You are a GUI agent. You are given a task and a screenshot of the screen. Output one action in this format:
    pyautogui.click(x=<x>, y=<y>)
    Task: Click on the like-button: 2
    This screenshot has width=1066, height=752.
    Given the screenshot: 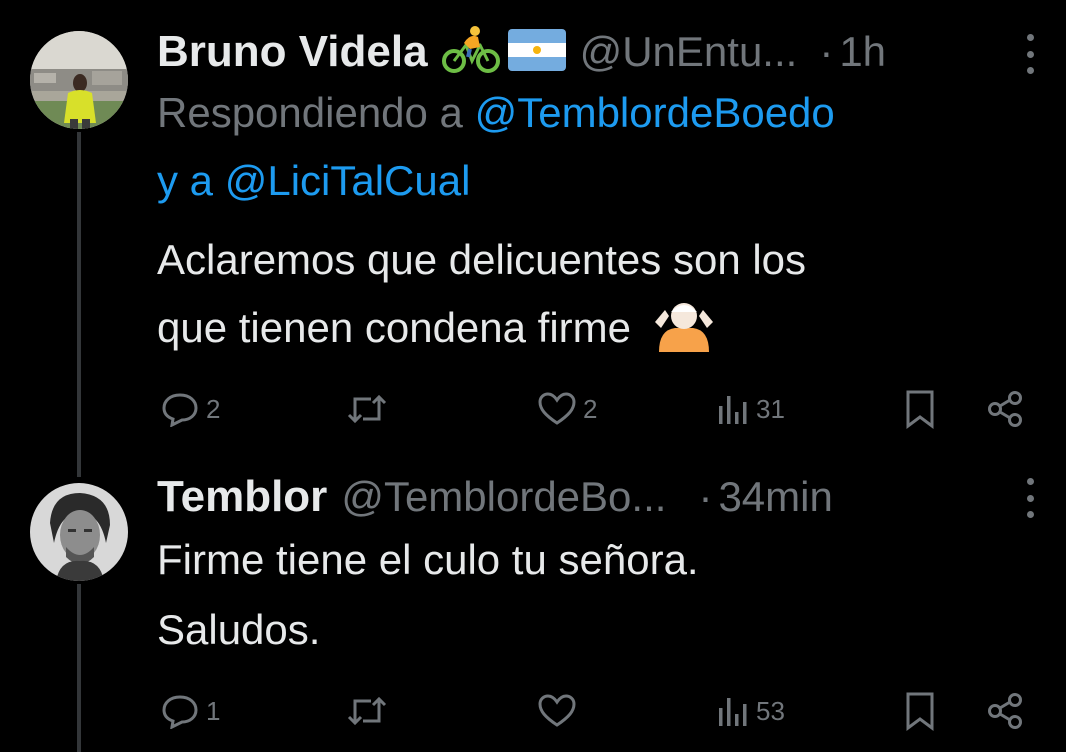 What is the action you would take?
    pyautogui.click(x=567, y=409)
    